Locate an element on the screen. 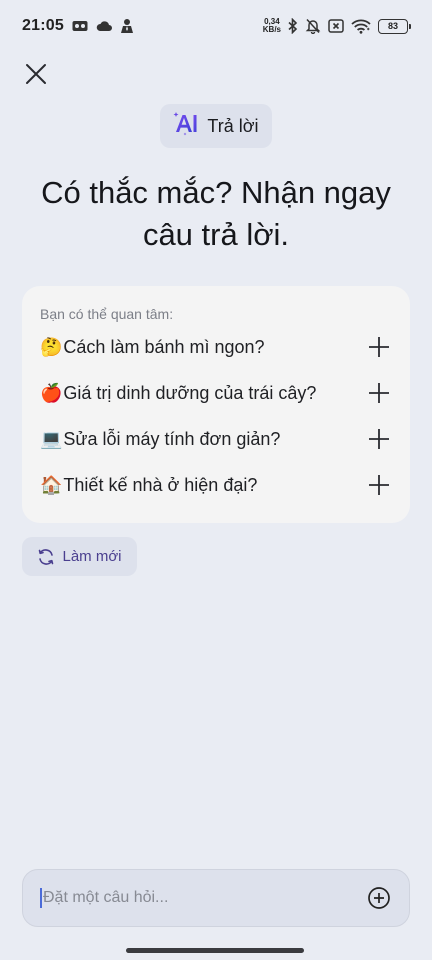 The width and height of the screenshot is (432, 960). screen-record-icon is located at coordinates (80, 26).